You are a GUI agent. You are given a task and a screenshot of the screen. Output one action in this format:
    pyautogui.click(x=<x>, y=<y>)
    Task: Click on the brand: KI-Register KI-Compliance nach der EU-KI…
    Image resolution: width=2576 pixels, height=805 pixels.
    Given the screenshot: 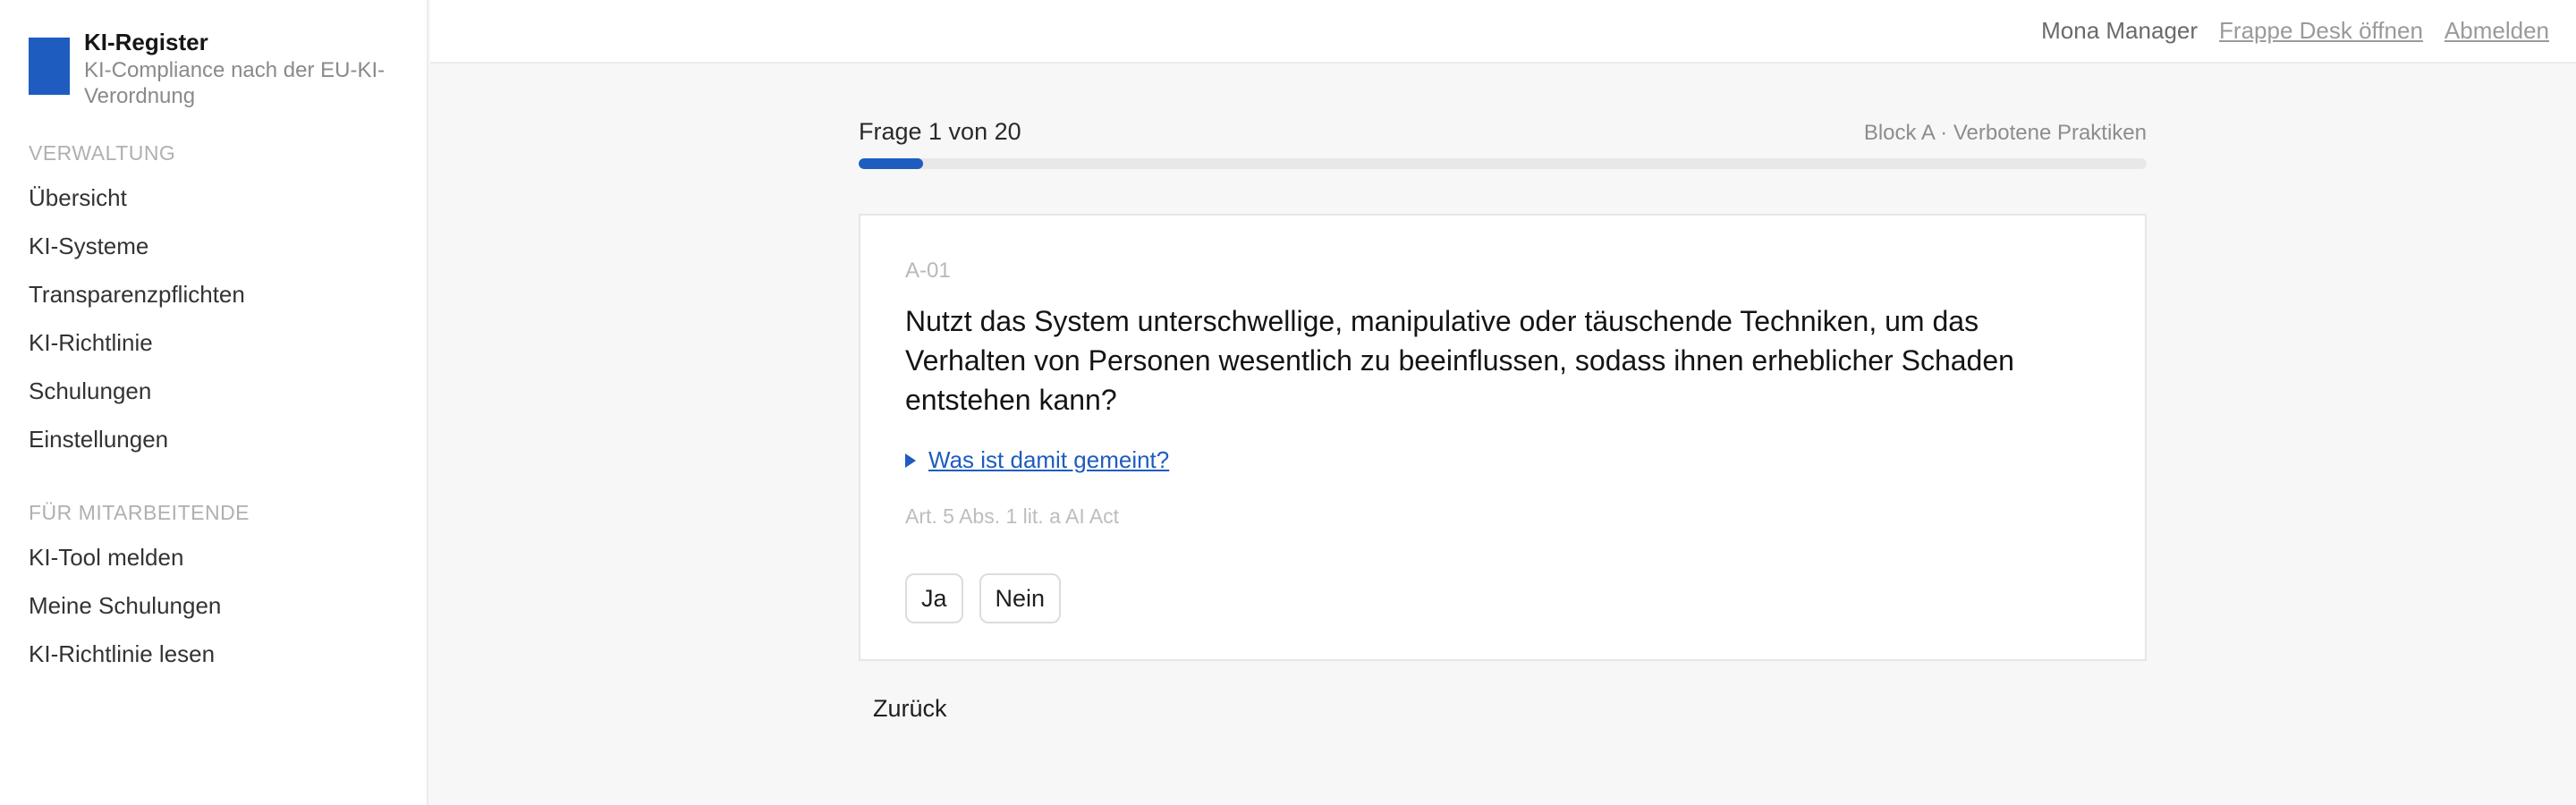 What is the action you would take?
    pyautogui.click(x=213, y=68)
    